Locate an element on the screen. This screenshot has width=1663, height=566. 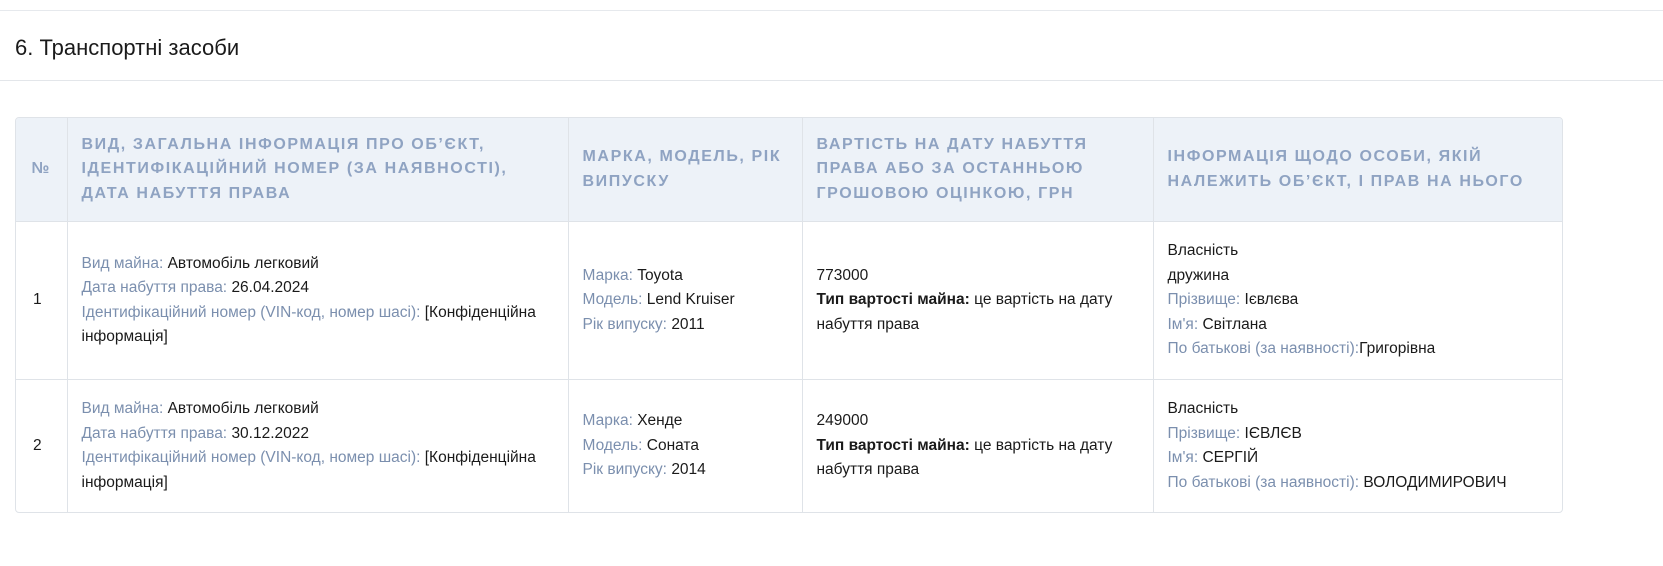
name-line: Ім'я: СЕРГІЙ is located at coordinates (1358, 458).